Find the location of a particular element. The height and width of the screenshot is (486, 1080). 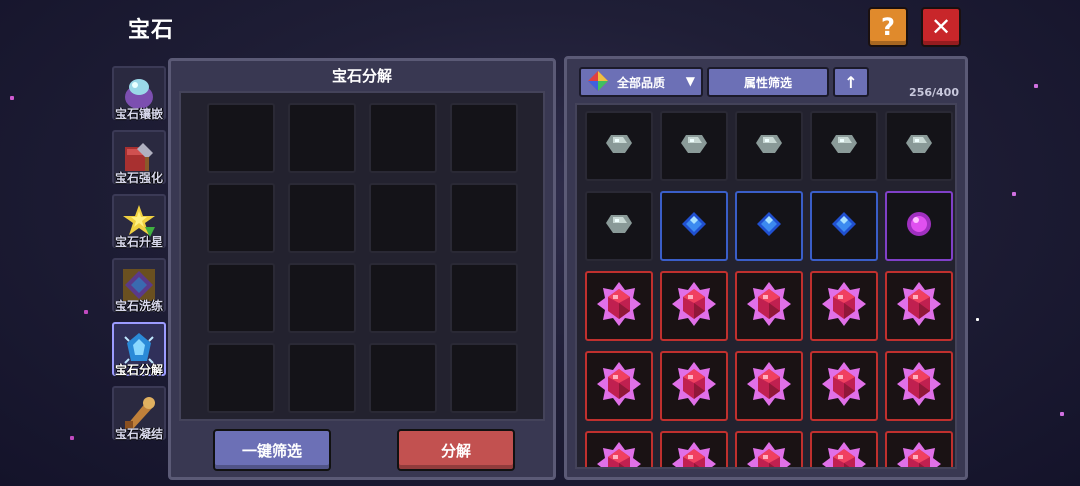

arrow-up-icon: ↑ is located at coordinates (851, 82).